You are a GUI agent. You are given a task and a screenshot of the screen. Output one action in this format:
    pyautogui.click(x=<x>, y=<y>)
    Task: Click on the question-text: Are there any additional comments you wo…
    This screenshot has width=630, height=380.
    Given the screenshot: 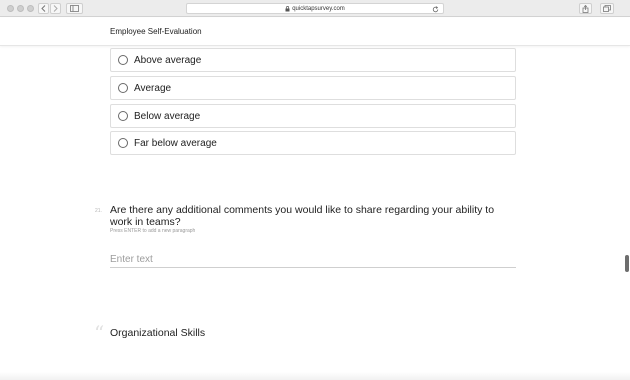 What is the action you would take?
    pyautogui.click(x=302, y=216)
    